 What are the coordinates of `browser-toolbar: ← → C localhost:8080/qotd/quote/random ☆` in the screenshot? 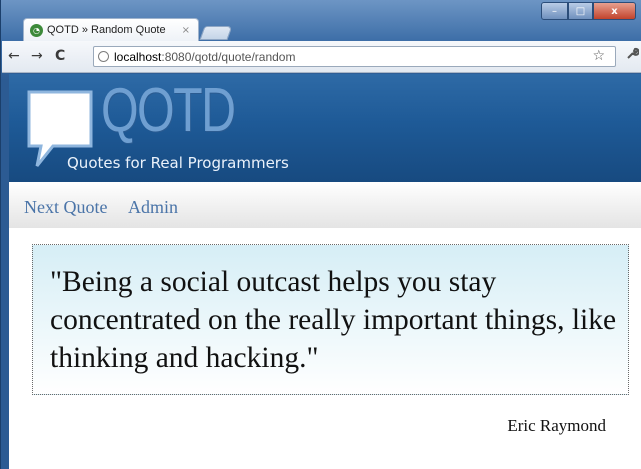 It's located at (321, 57).